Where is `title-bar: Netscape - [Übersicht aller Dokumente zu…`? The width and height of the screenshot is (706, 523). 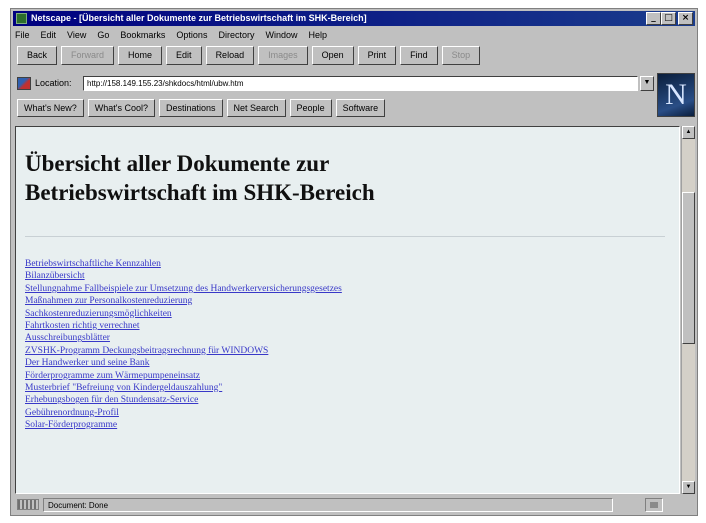 title-bar: Netscape - [Übersicht aller Dokumente zu… is located at coordinates (354, 18).